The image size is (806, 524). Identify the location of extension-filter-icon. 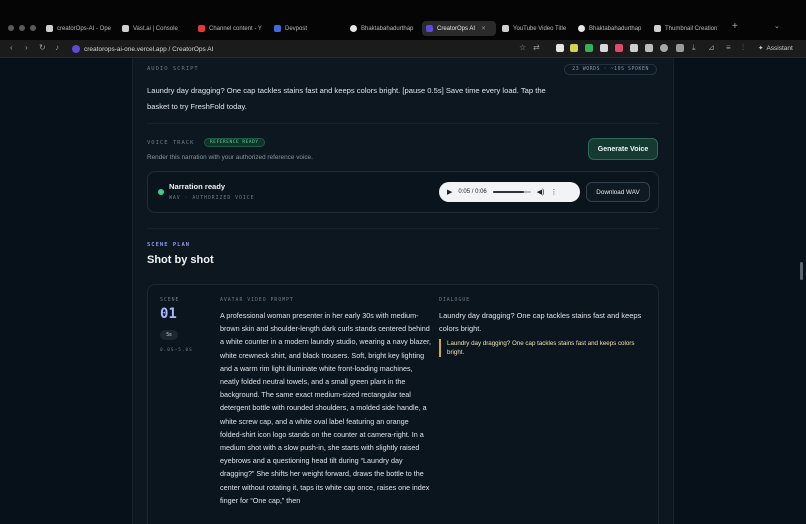
(649, 48).